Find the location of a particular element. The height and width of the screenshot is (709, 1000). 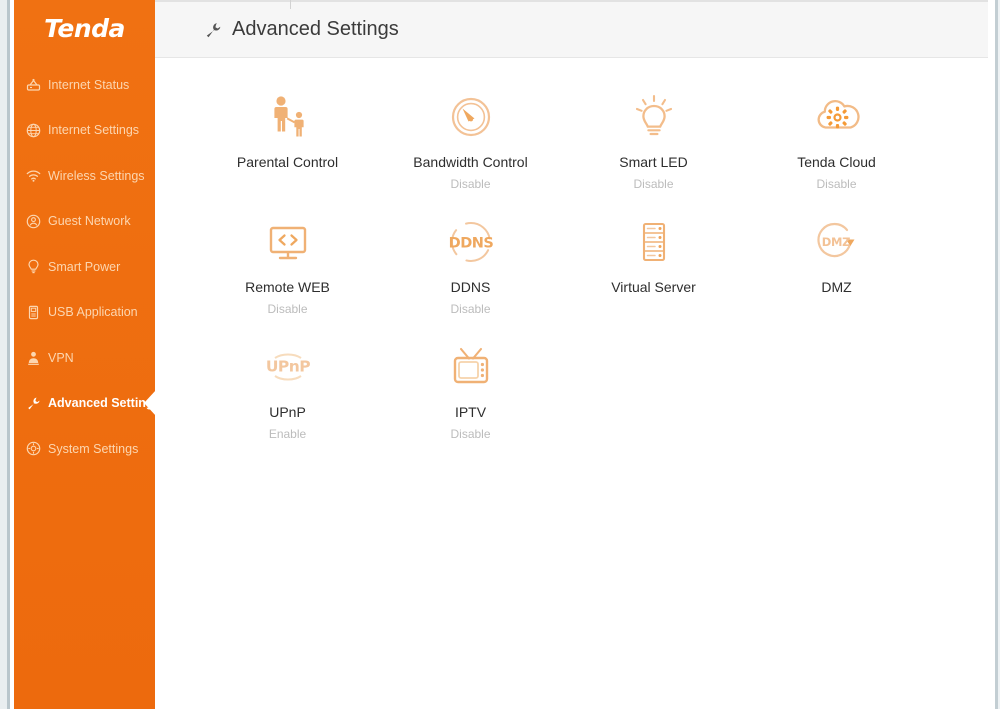

window-left-outer-edge is located at coordinates (3, 354).